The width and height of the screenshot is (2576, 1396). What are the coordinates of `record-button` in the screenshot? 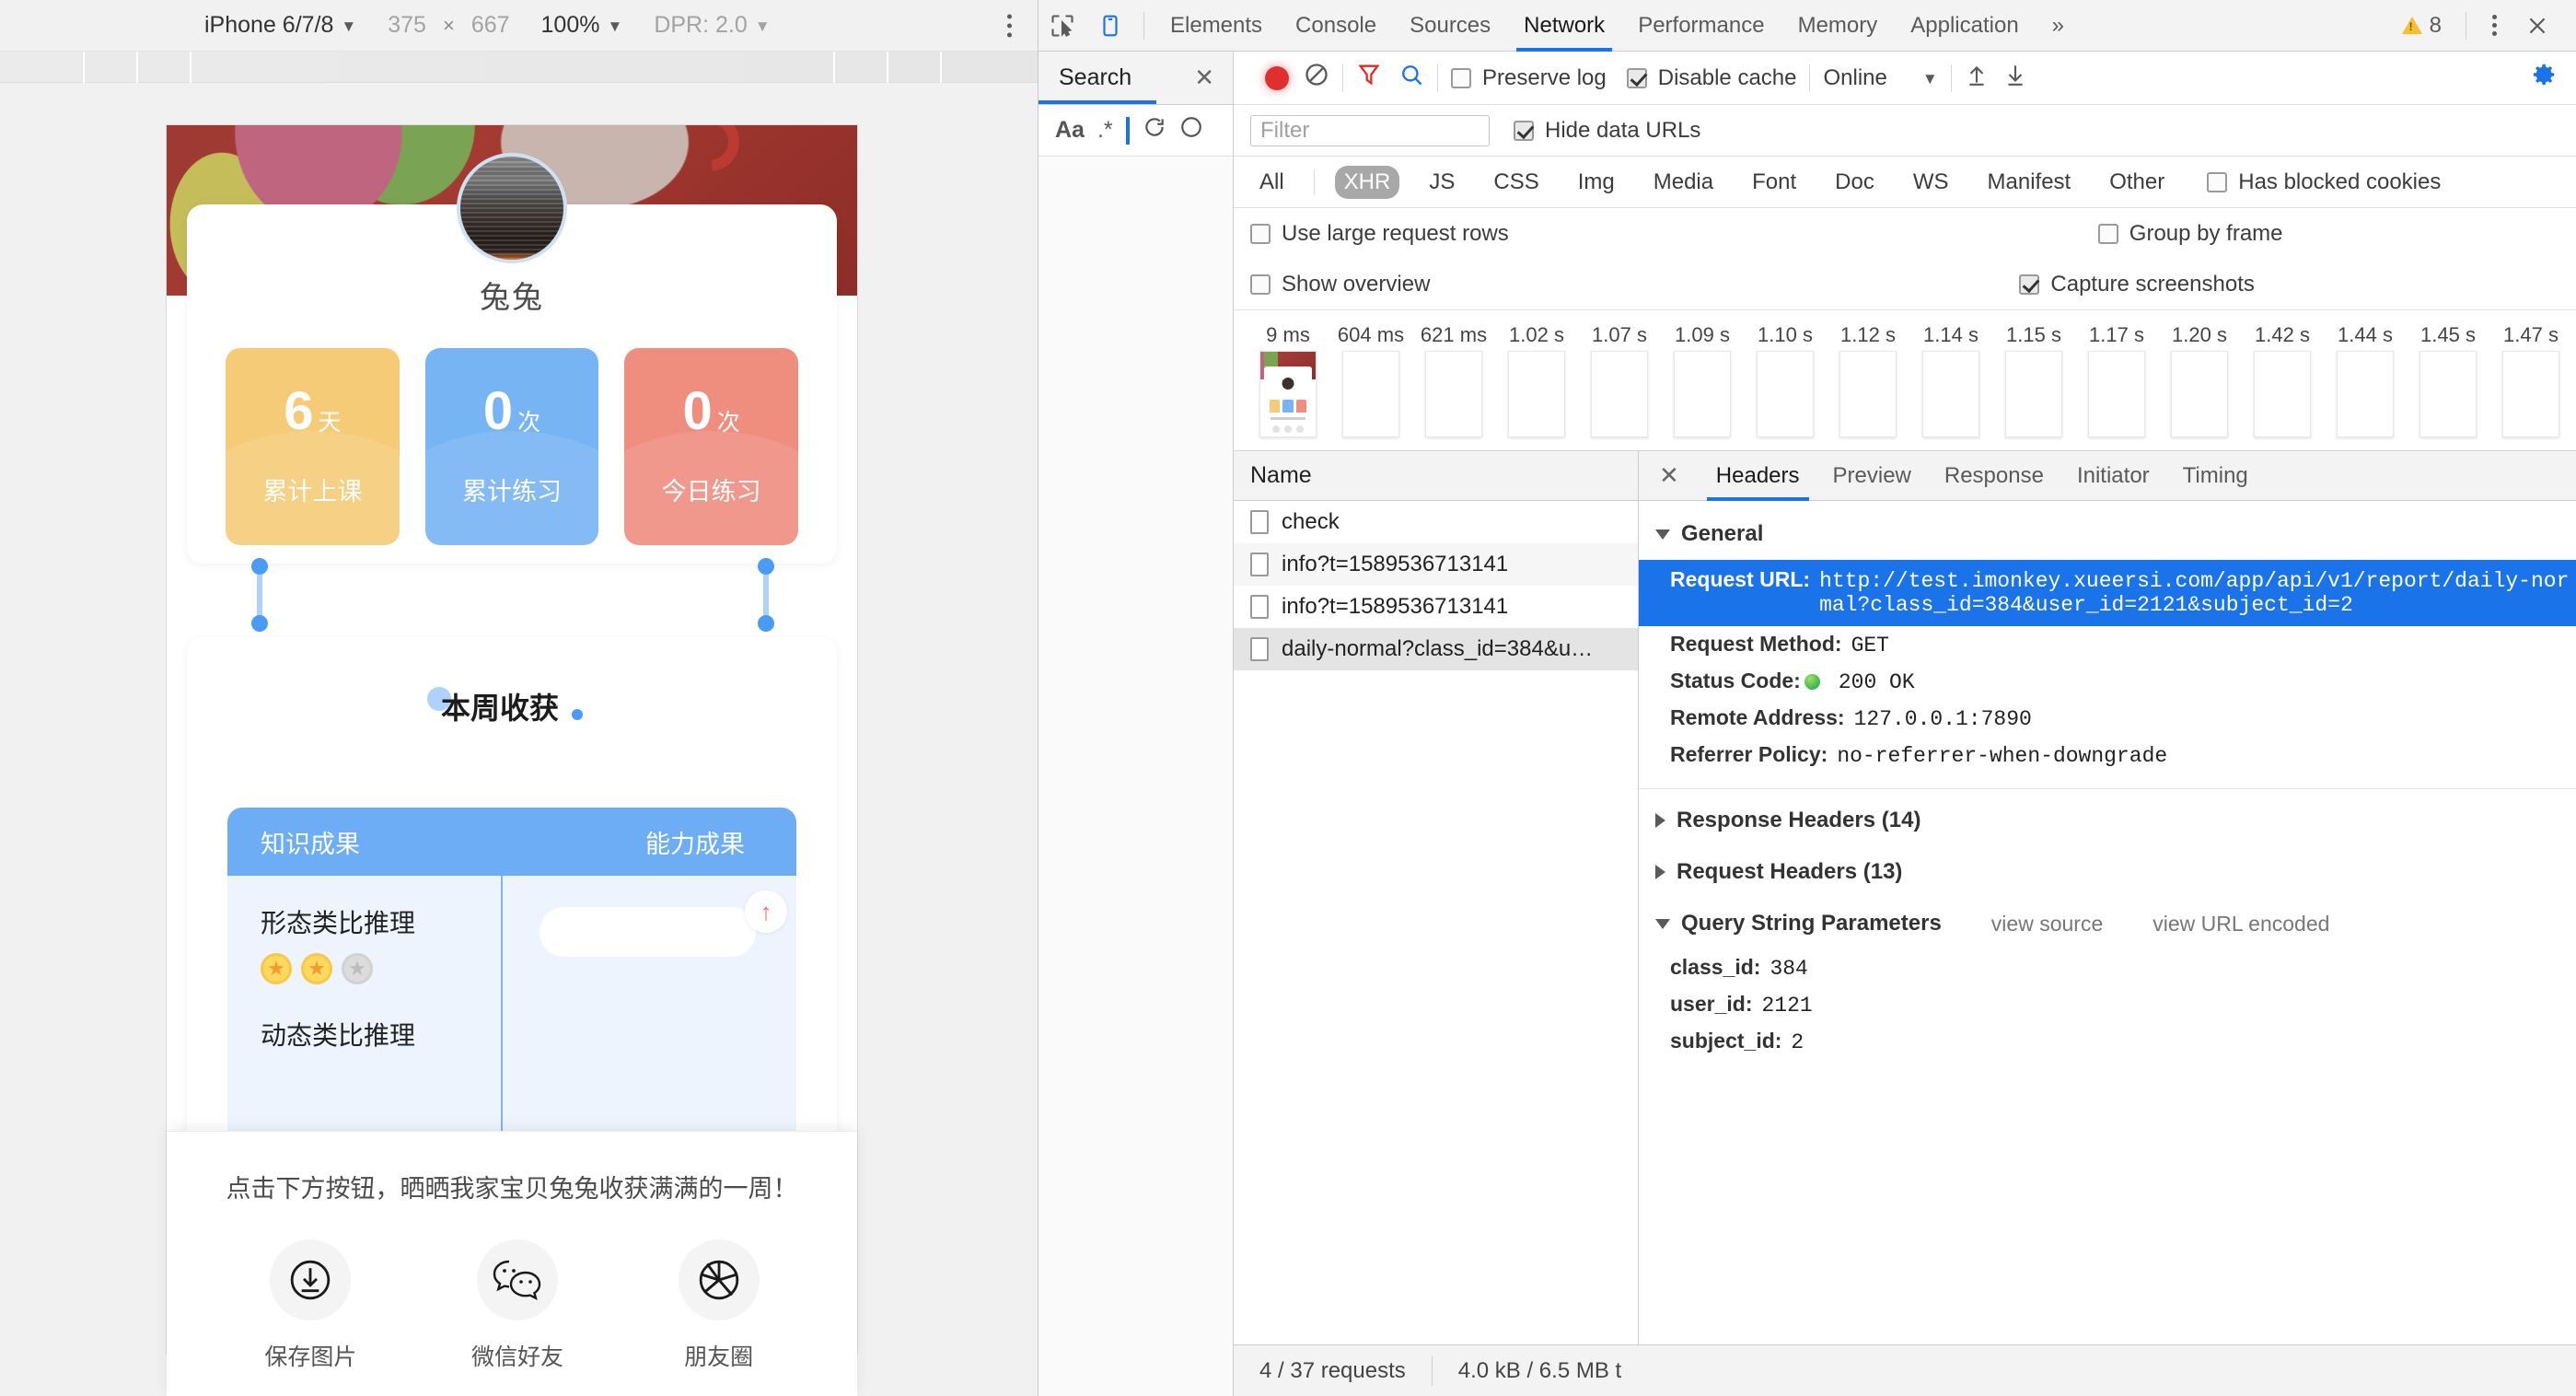 It's located at (1277, 77).